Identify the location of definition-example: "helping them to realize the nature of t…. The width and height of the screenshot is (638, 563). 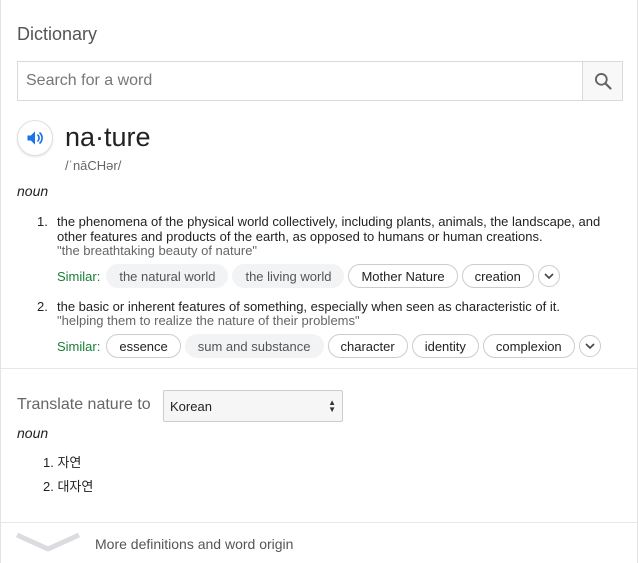
(208, 320).